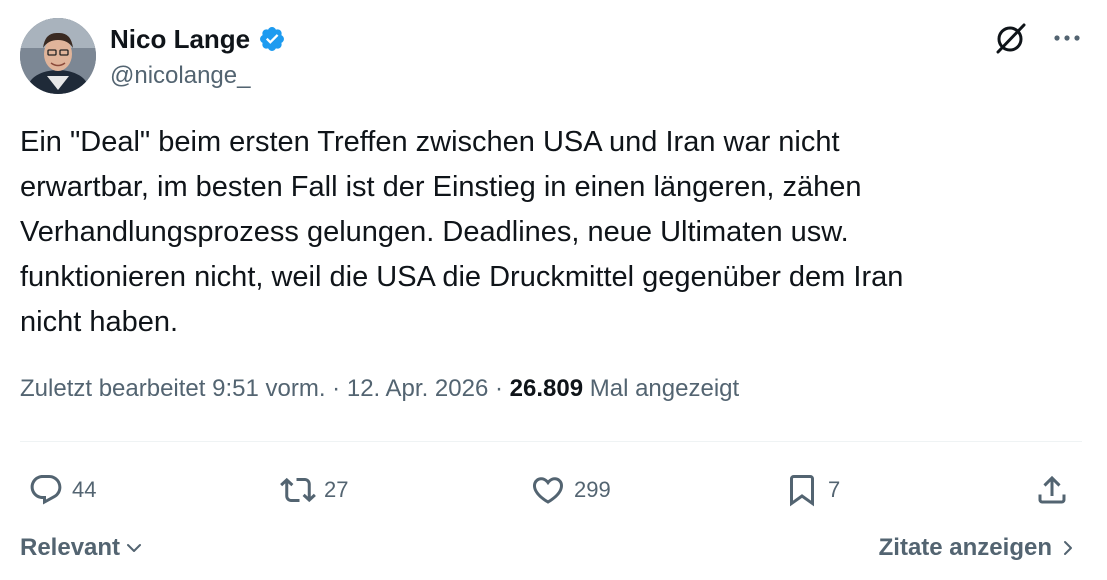  Describe the element at coordinates (570, 490) in the screenshot. I see `like-button: 299` at that location.